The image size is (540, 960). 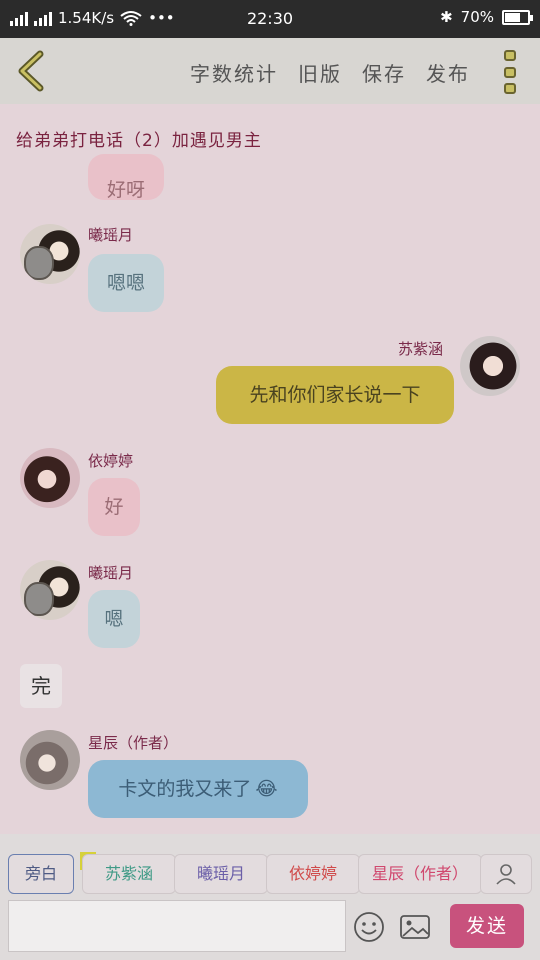 I want to click on top-toolbar: 字数统计 旧版 保存 发布, so click(x=270, y=71).